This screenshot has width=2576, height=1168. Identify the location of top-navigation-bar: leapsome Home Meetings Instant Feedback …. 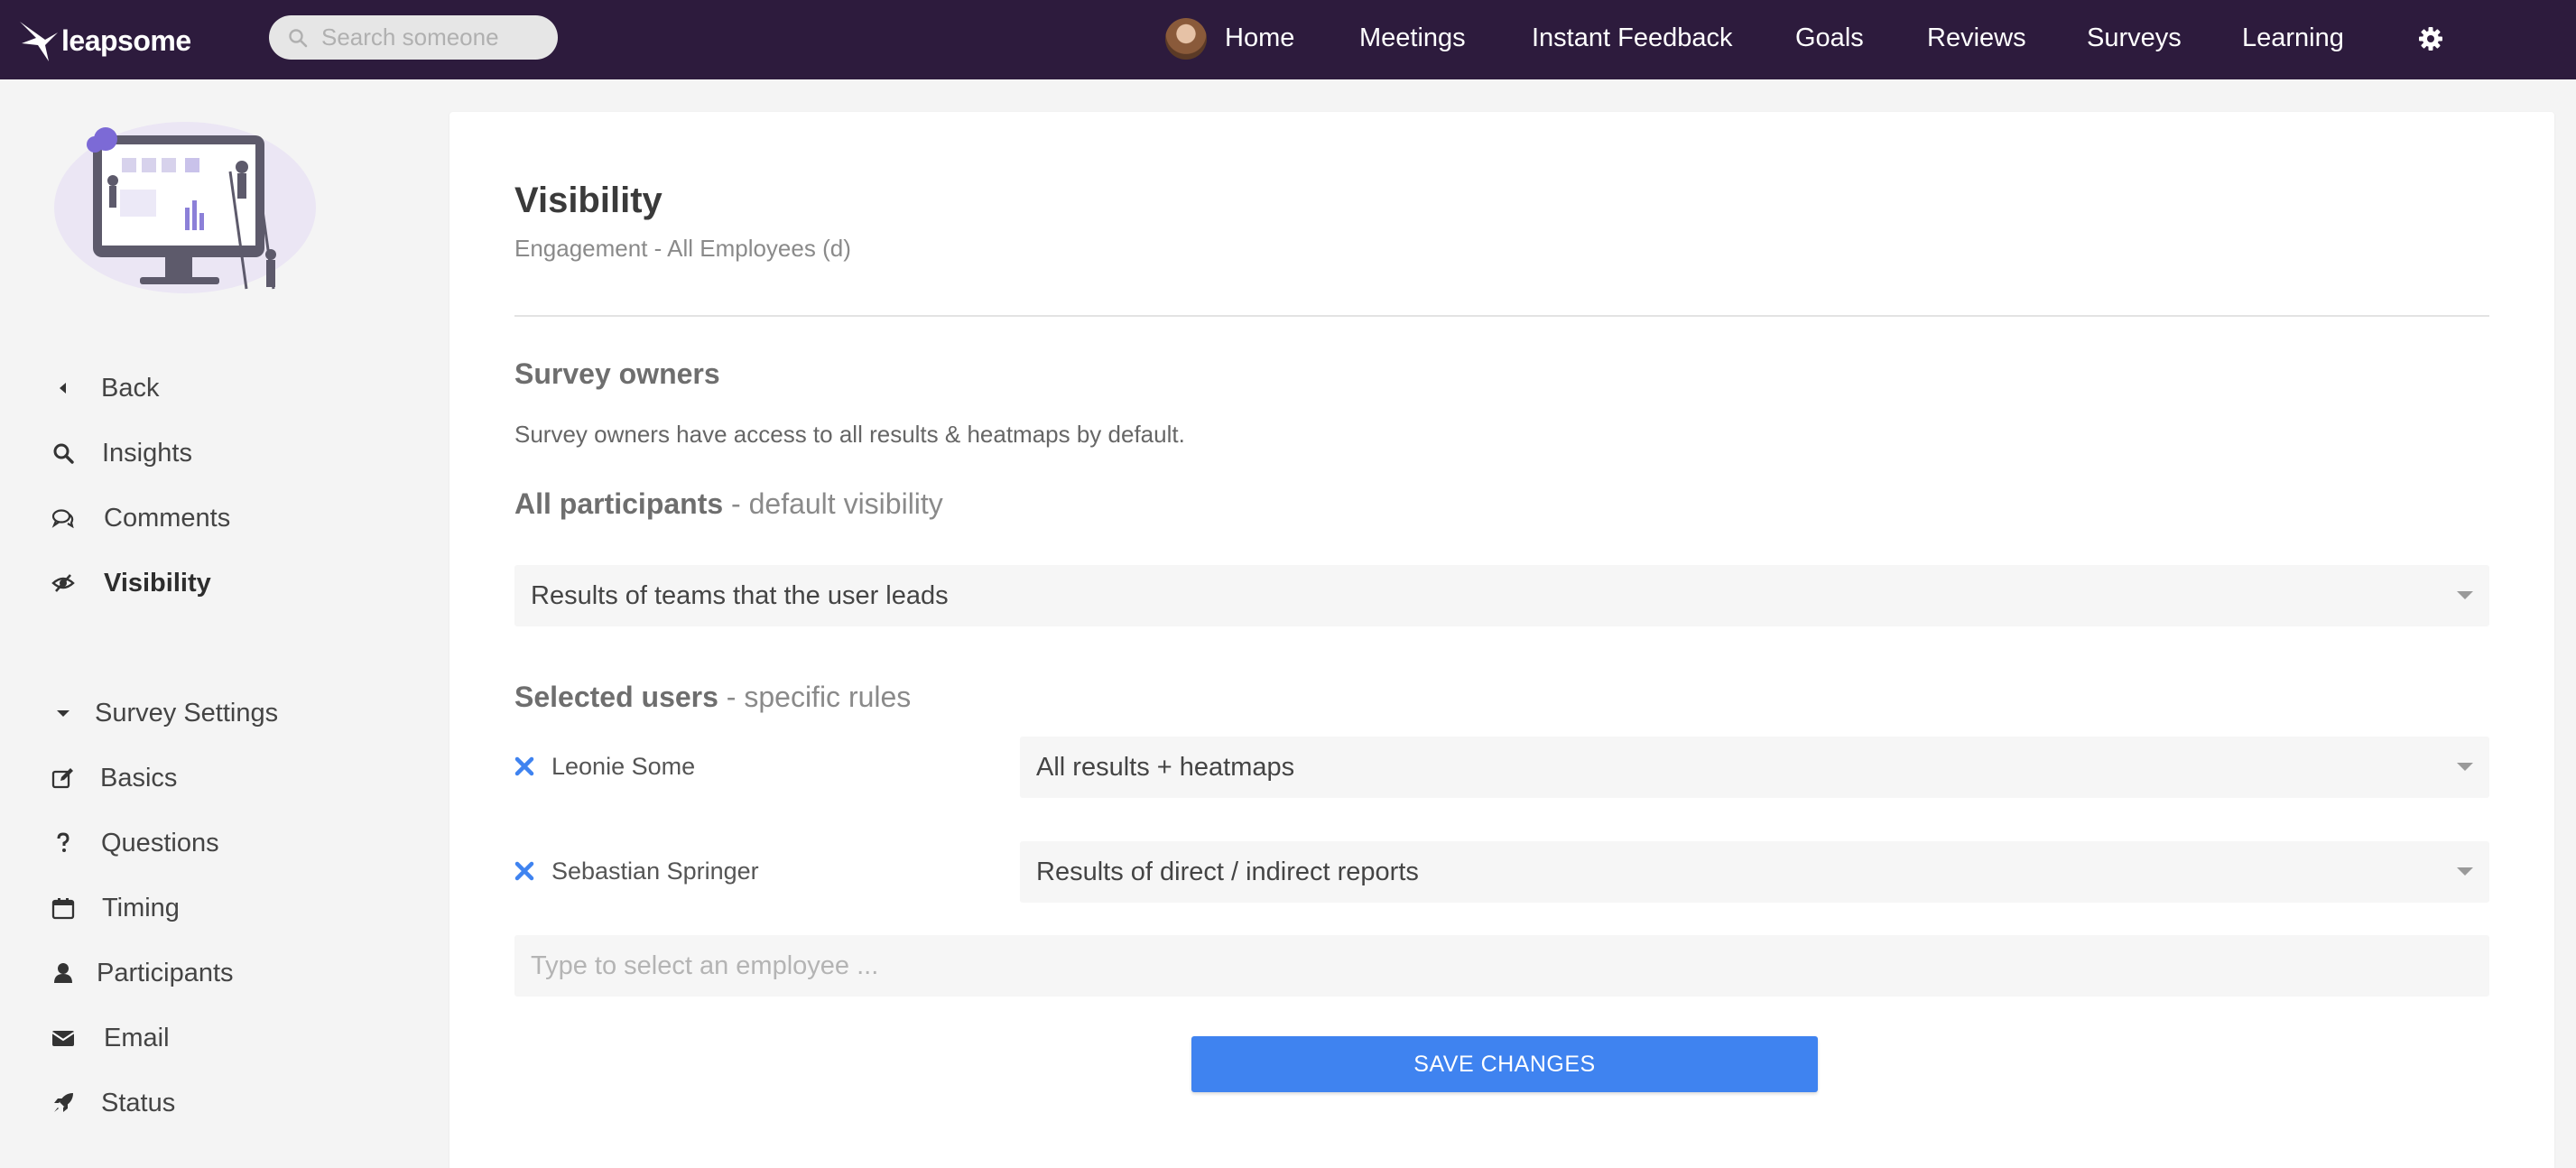
(1288, 39).